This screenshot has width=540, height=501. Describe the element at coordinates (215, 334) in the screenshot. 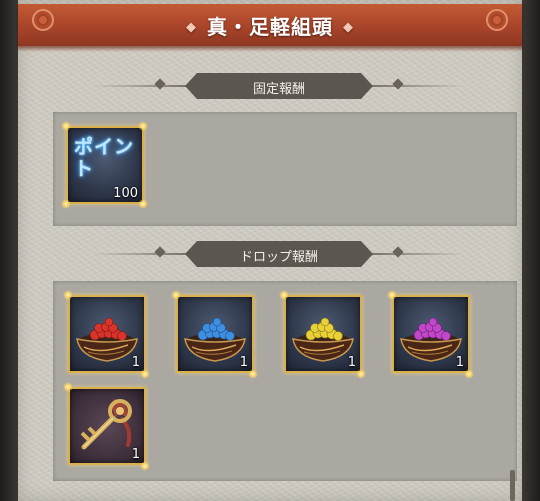

I see `reward-item-blue-orbs: 1` at that location.